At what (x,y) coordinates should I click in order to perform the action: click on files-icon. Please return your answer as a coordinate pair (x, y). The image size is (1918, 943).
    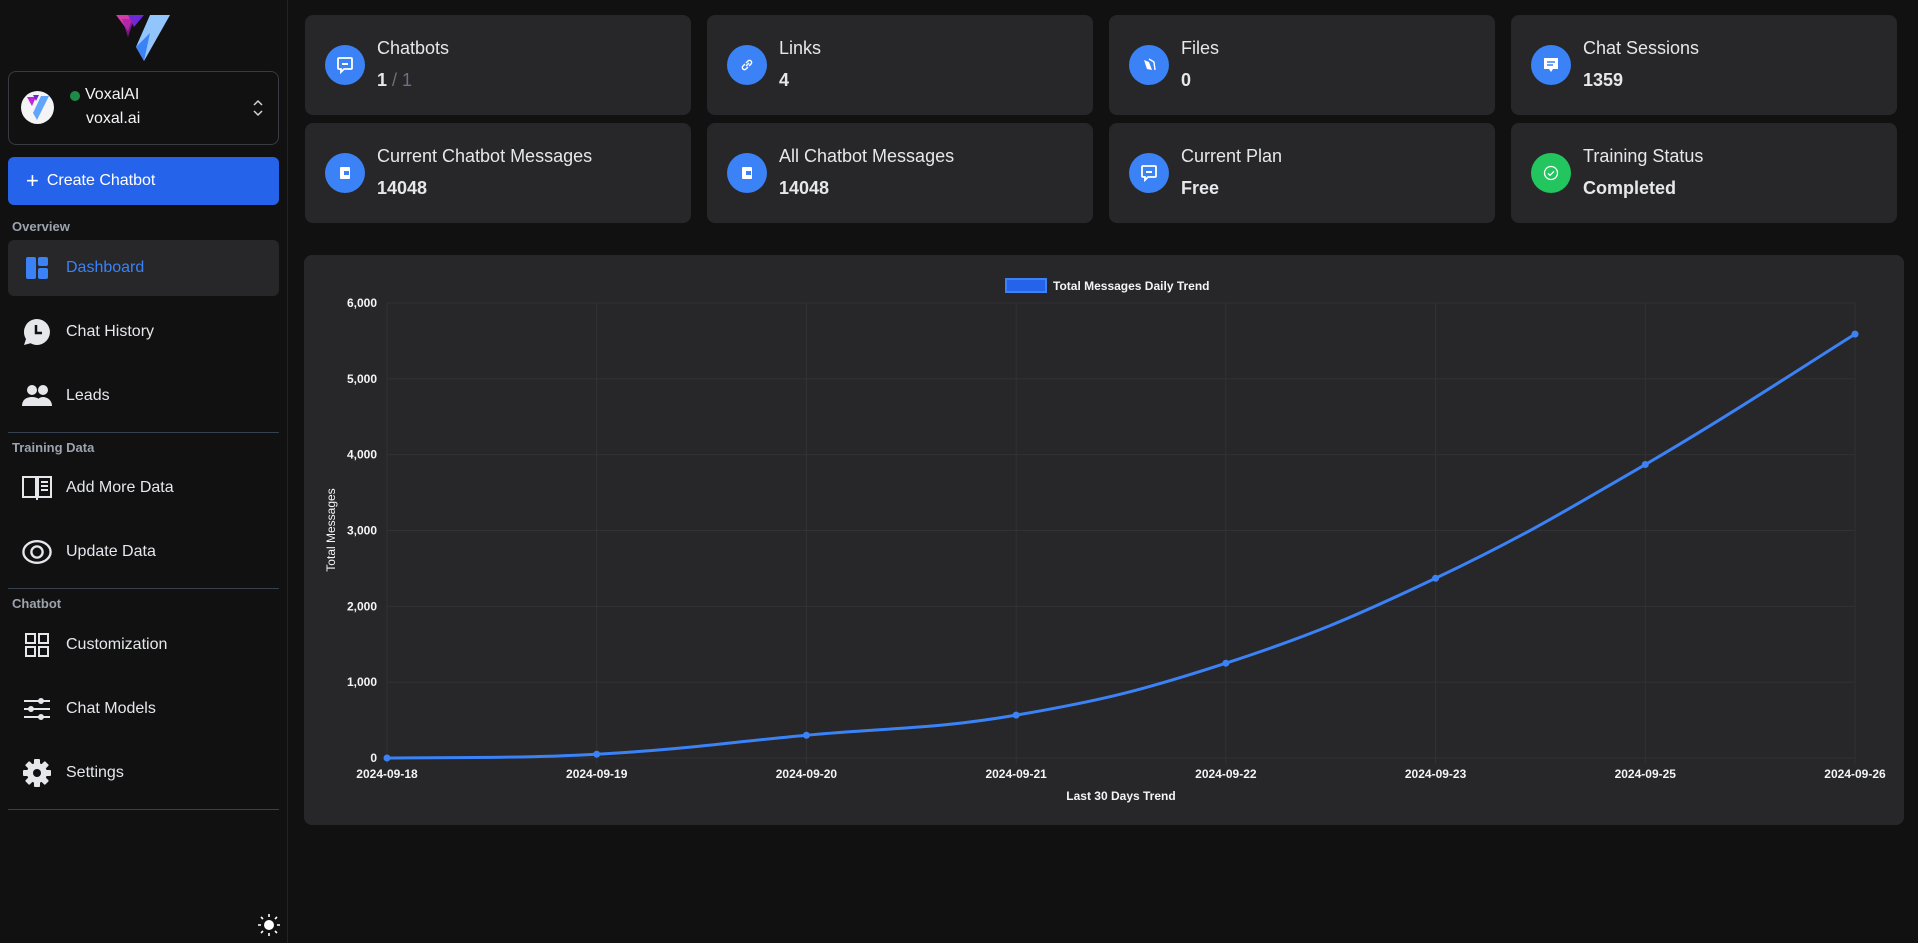
    Looking at the image, I should click on (1149, 65).